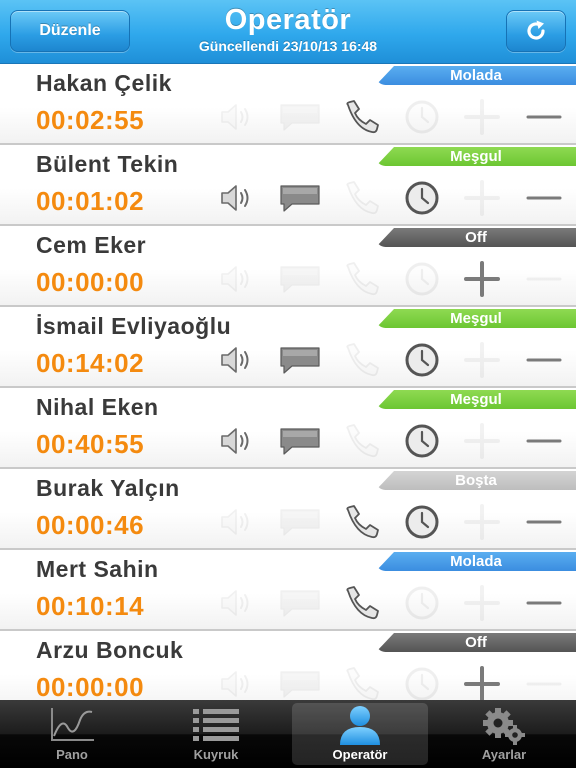 The width and height of the screenshot is (576, 768). What do you see at coordinates (90, 444) in the screenshot?
I see `operator-timer: 00:40:55` at bounding box center [90, 444].